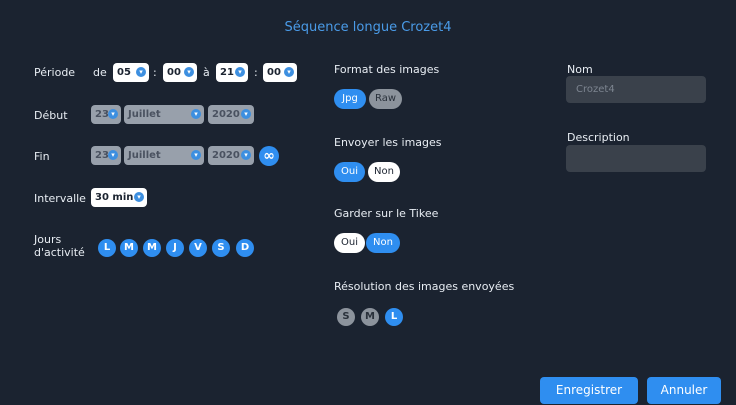 The width and height of the screenshot is (736, 405). I want to click on day-toggle-sunday: D, so click(245, 248).